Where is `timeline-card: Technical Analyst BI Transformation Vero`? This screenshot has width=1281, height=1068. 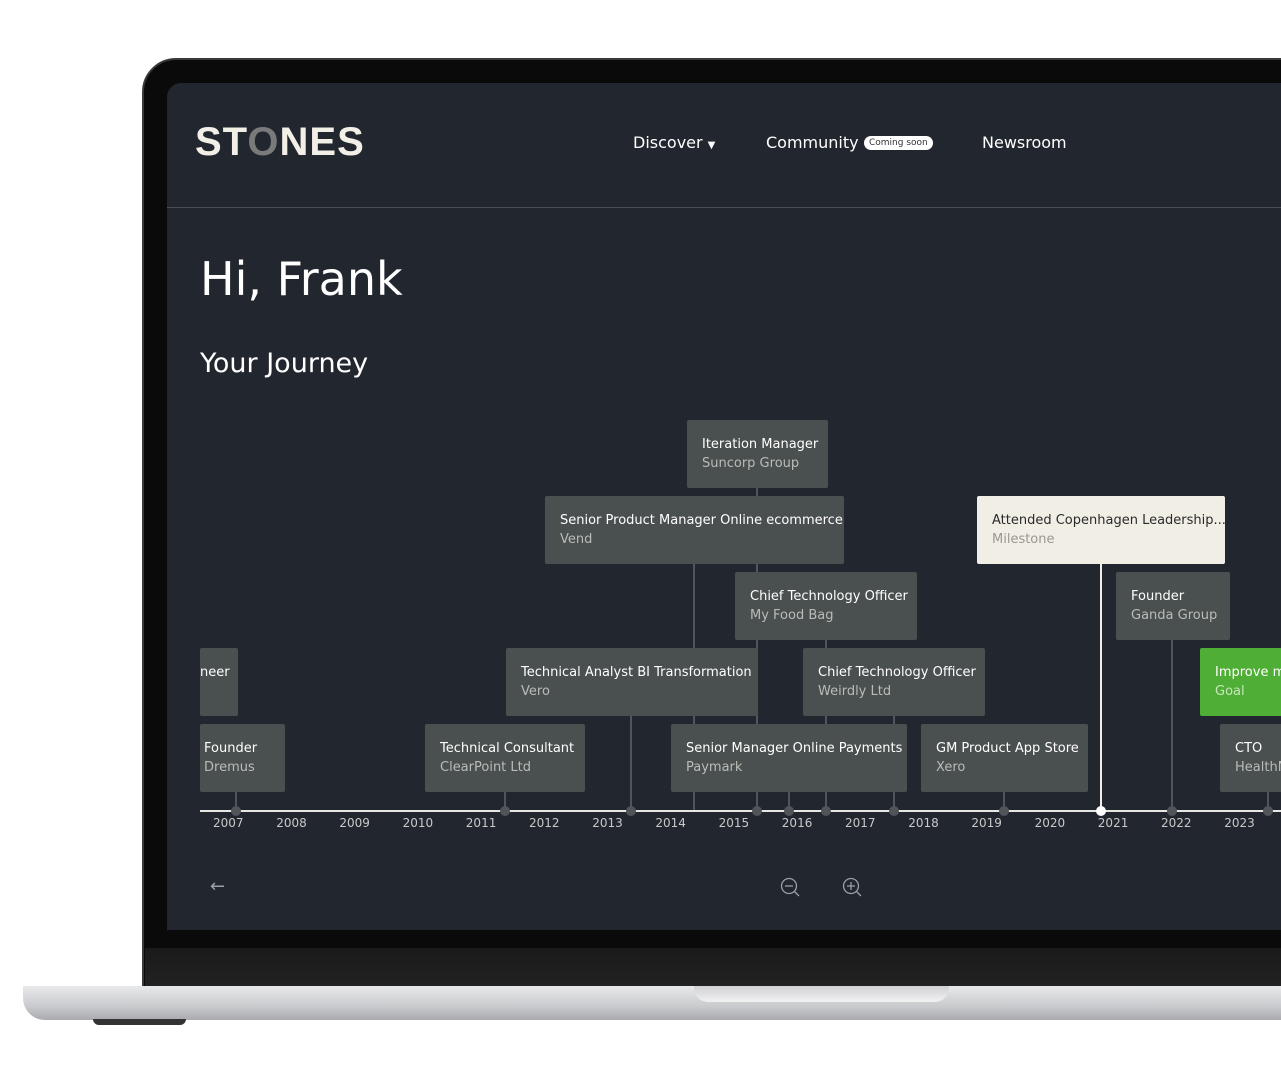 timeline-card: Technical Analyst BI Transformation Vero is located at coordinates (632, 682).